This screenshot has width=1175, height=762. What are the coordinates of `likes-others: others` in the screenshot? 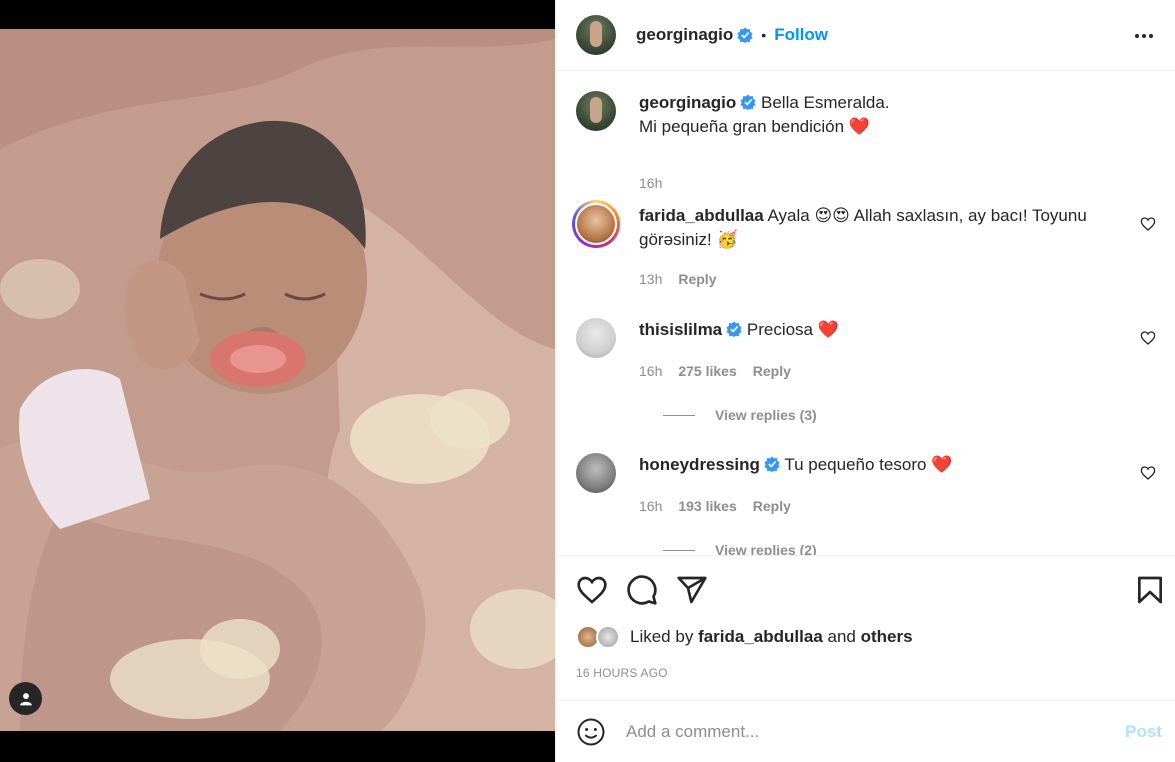 It's located at (887, 637).